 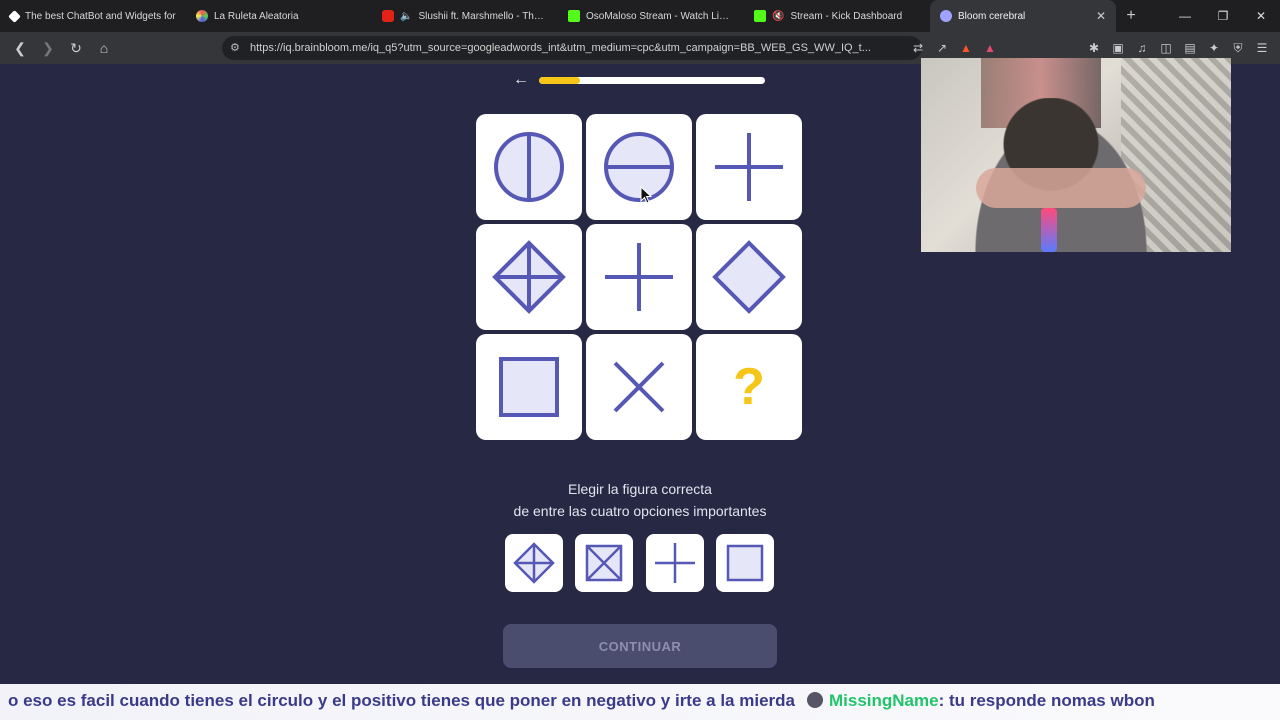 I want to click on window-controls: — ❐ ✕, so click(x=1223, y=16).